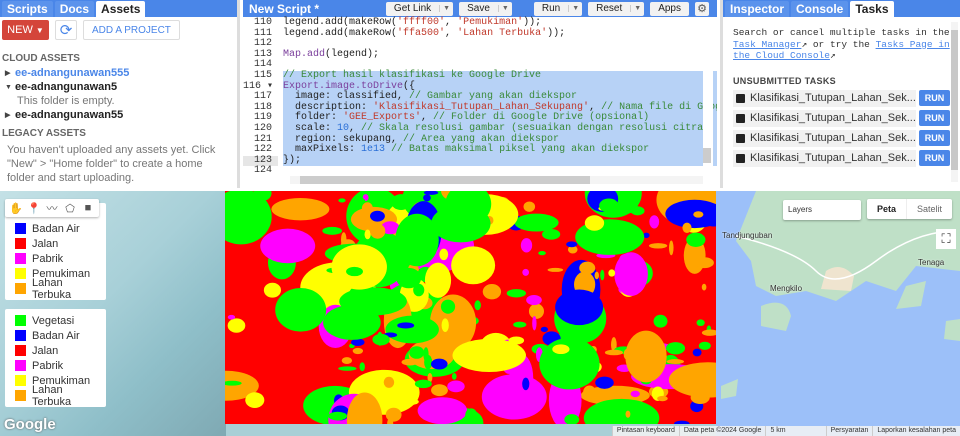 Image resolution: width=960 pixels, height=436 pixels. I want to click on legend-label: Lahan Terbuka, so click(52, 288).